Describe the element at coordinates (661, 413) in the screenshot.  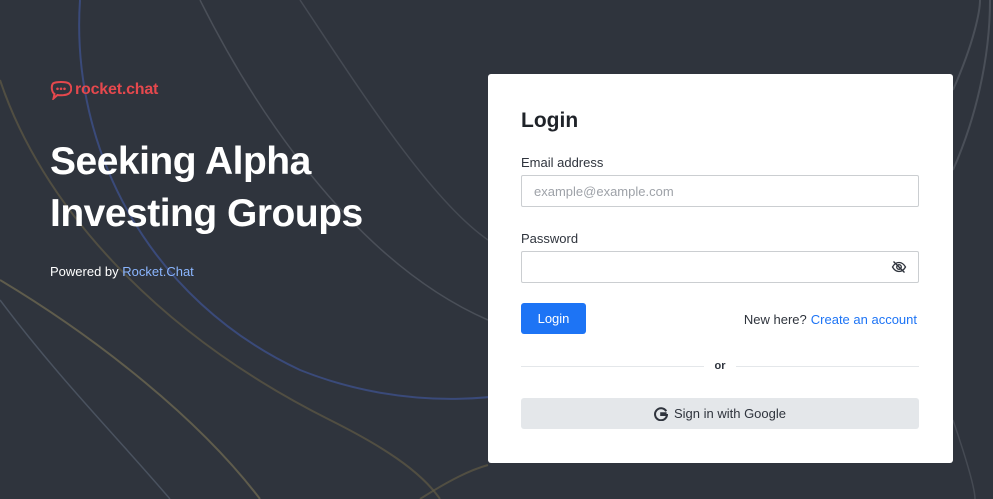
I see `google-g-icon` at that location.